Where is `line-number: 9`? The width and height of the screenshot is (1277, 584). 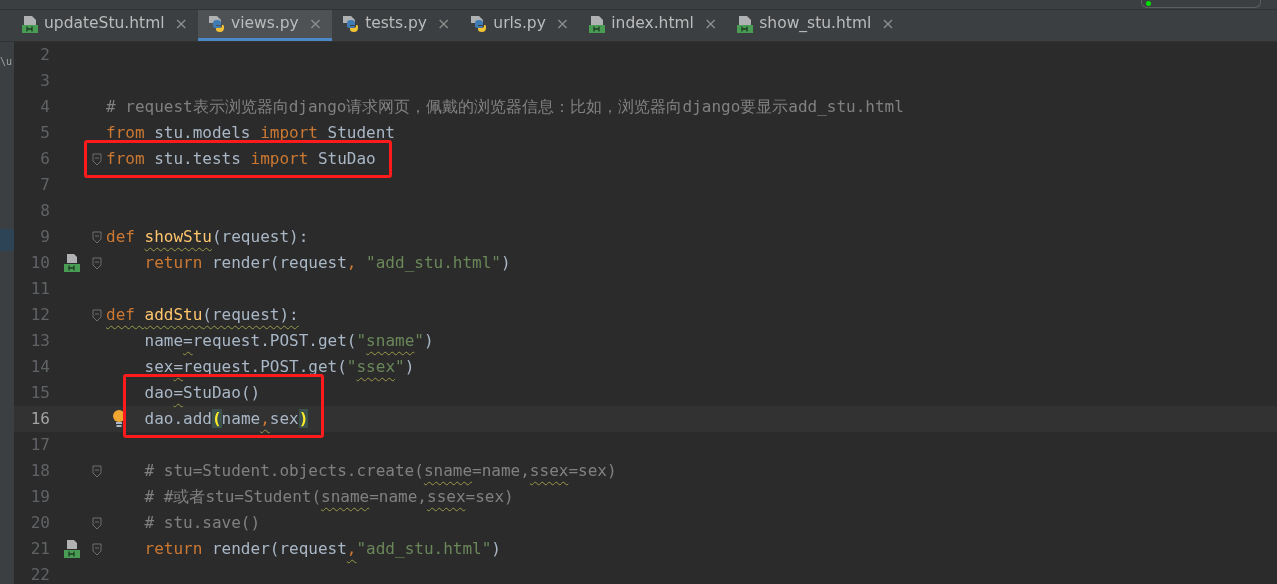 line-number: 9 is located at coordinates (45, 236).